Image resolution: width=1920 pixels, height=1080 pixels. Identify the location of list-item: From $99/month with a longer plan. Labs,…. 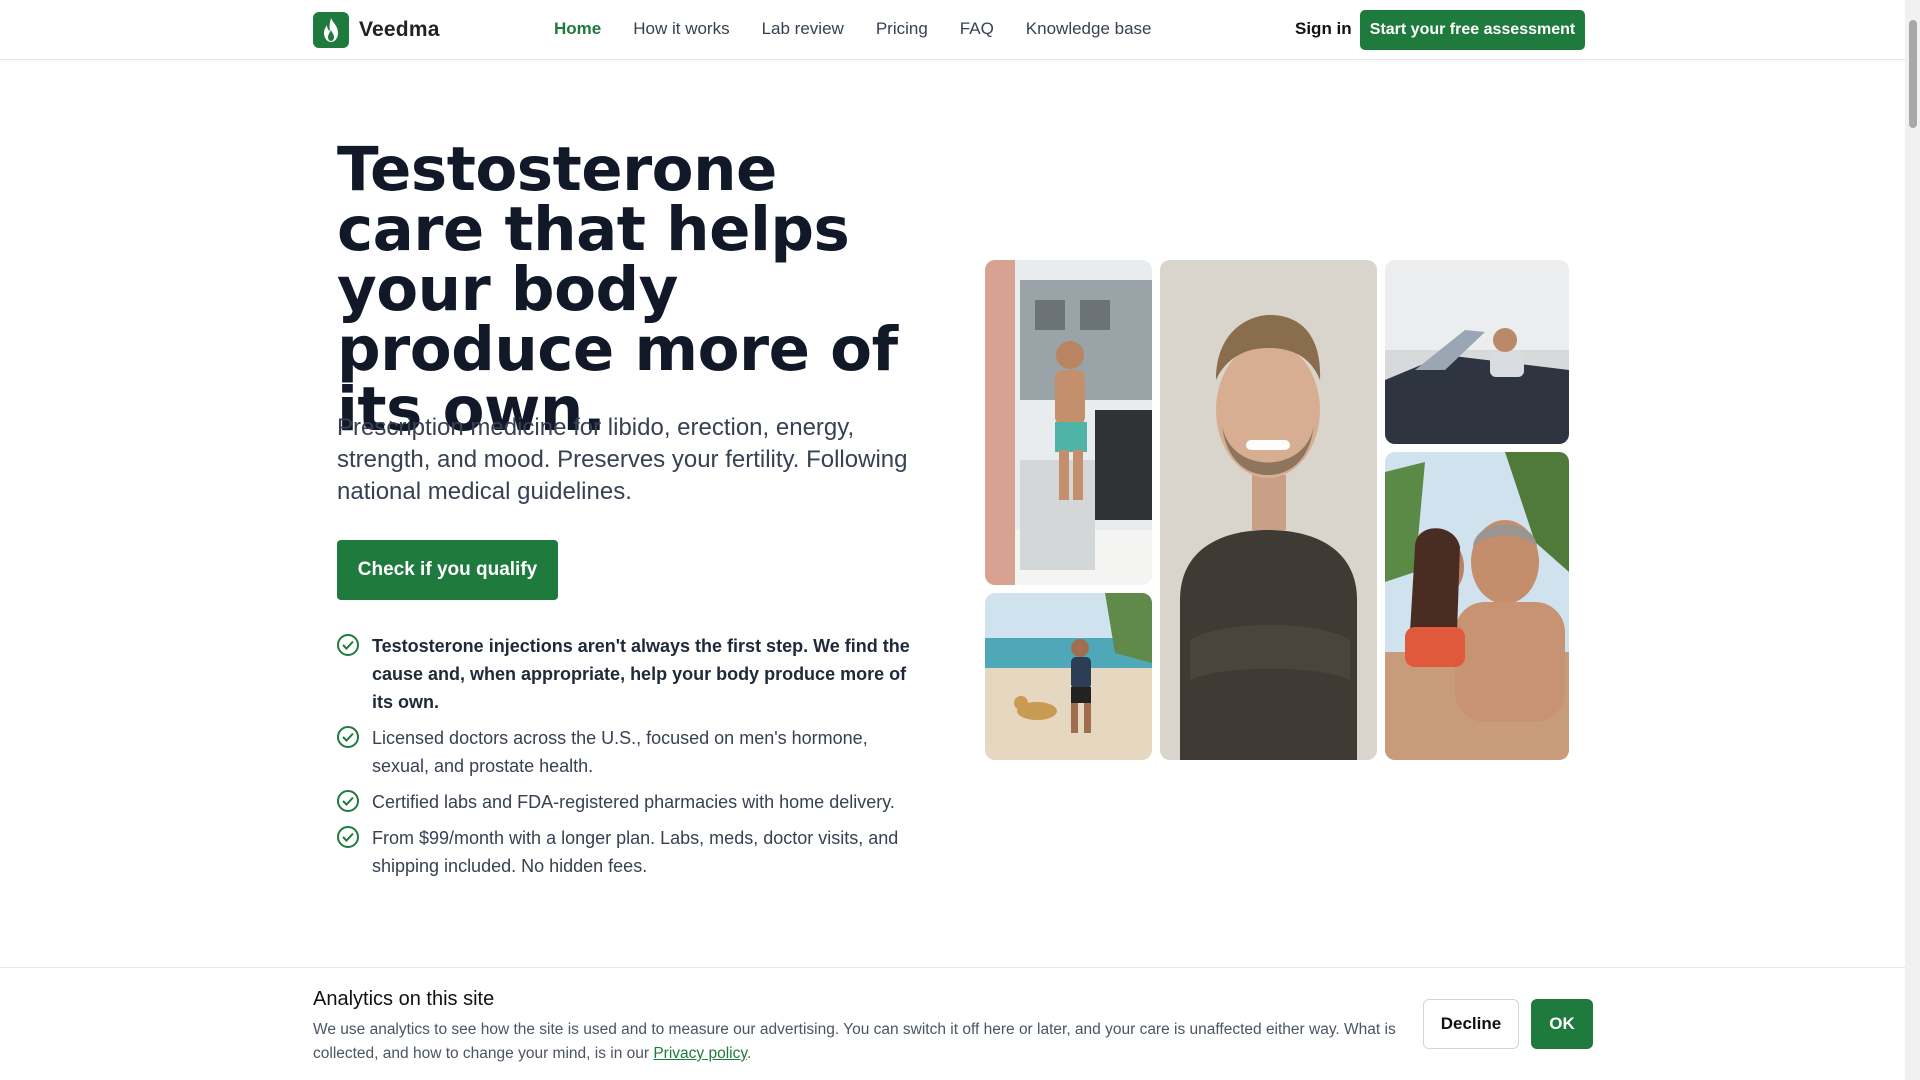
(627, 852).